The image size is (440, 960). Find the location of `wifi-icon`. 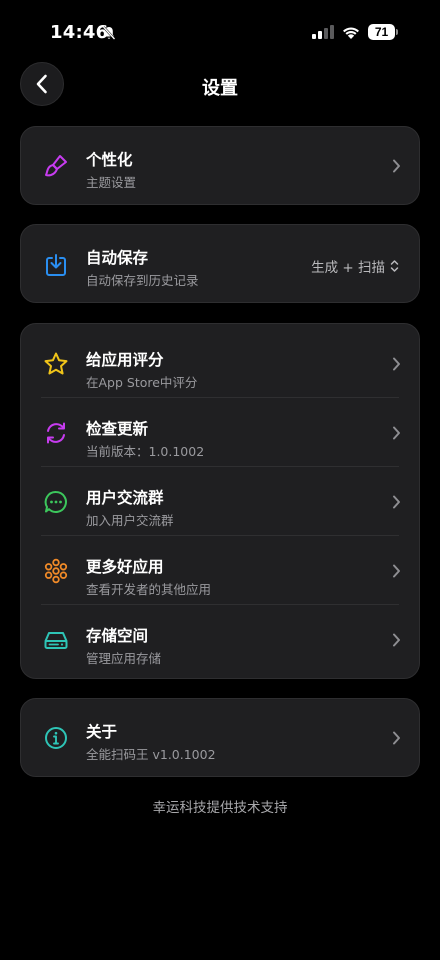

wifi-icon is located at coordinates (351, 33).